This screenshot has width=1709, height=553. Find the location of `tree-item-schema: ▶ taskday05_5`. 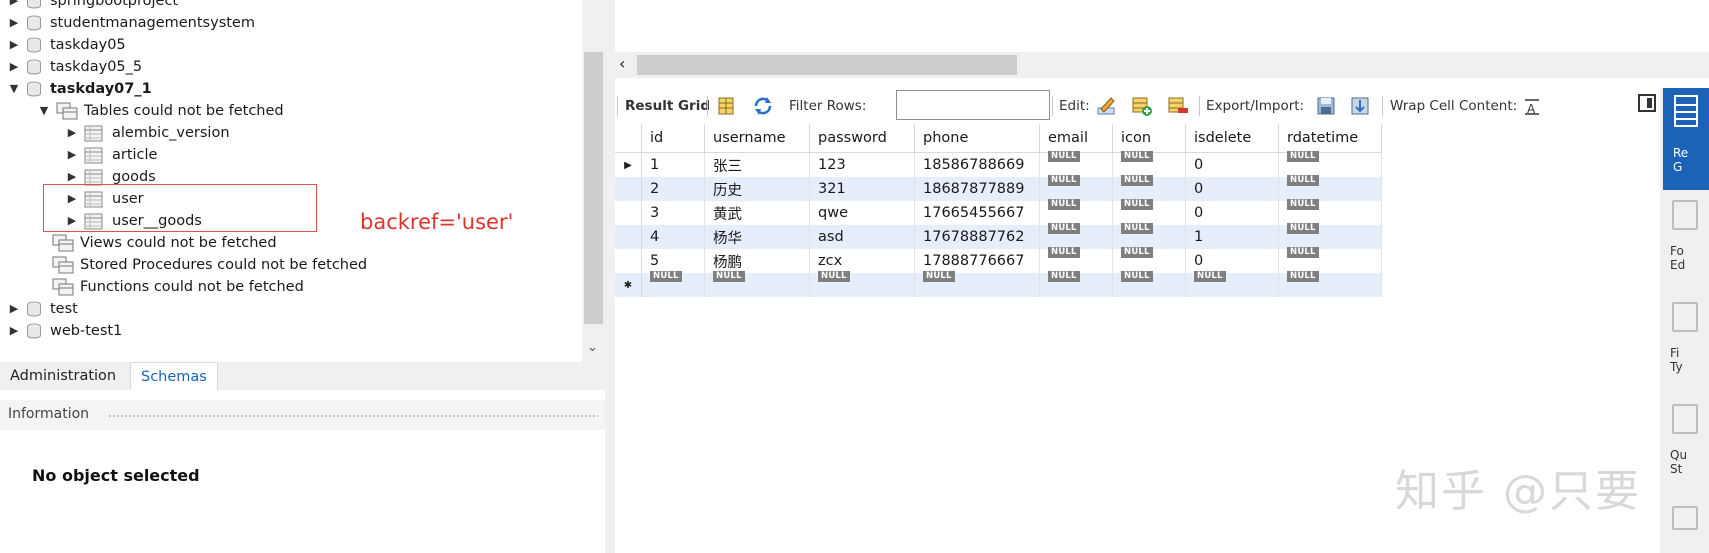

tree-item-schema: ▶ taskday05_5 is located at coordinates (75, 67).